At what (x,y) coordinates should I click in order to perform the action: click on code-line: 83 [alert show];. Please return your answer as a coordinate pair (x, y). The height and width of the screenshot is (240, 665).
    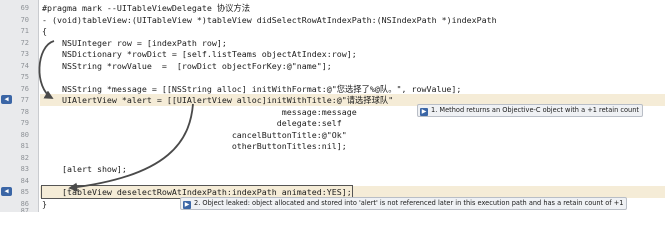
    Looking at the image, I should click on (332, 169).